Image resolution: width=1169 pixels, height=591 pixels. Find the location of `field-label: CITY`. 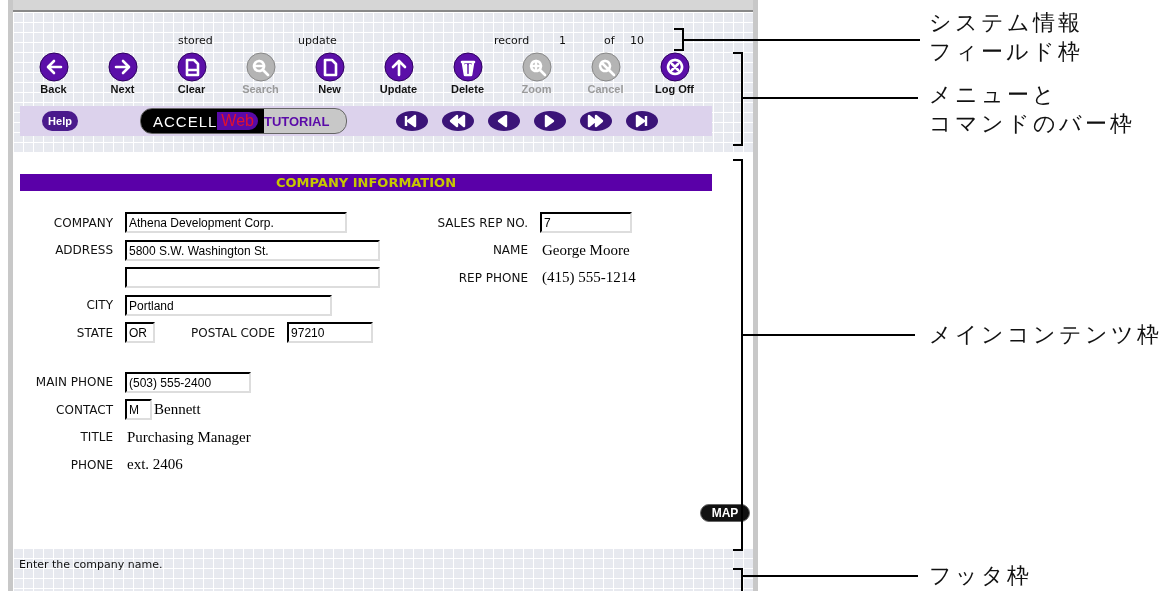

field-label: CITY is located at coordinates (99, 305).